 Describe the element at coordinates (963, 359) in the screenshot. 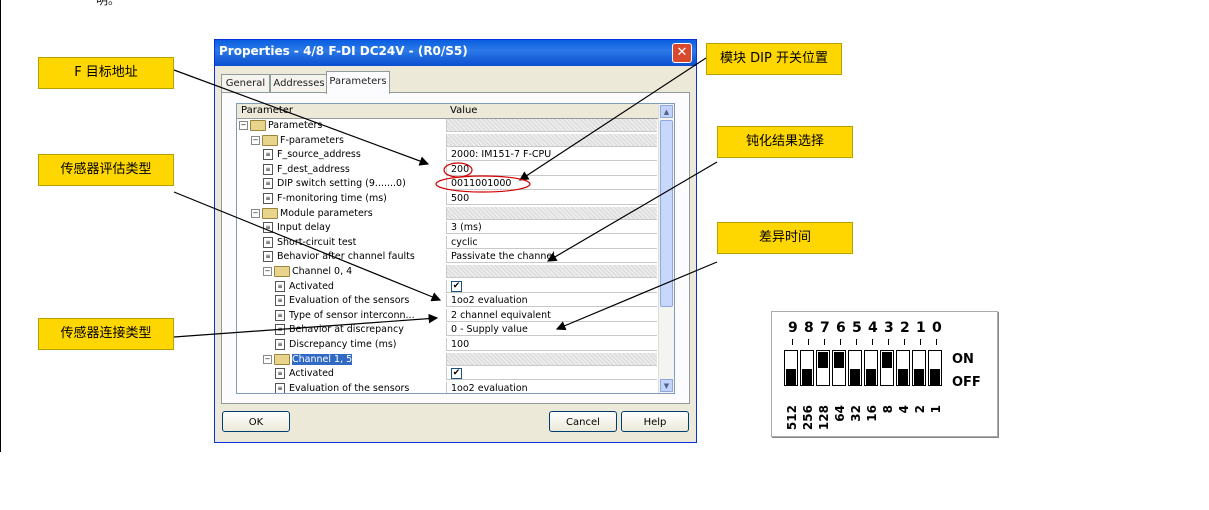

I see `dip-on-label: ON` at that location.